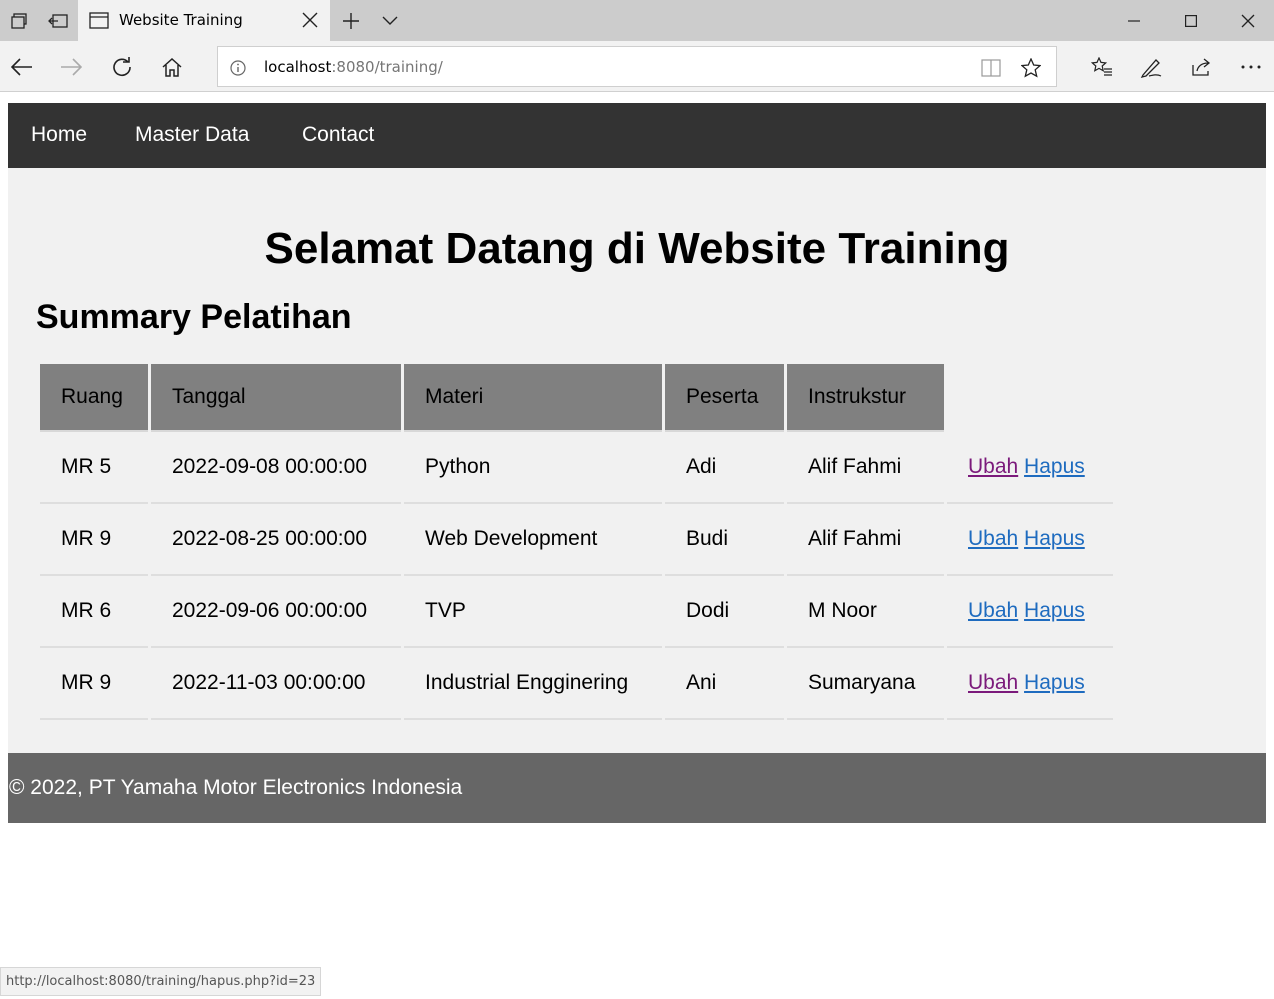 The width and height of the screenshot is (1274, 999). I want to click on table-header-row: Ruang Tanggal Materi Peserta Instrukstur, so click(576, 398).